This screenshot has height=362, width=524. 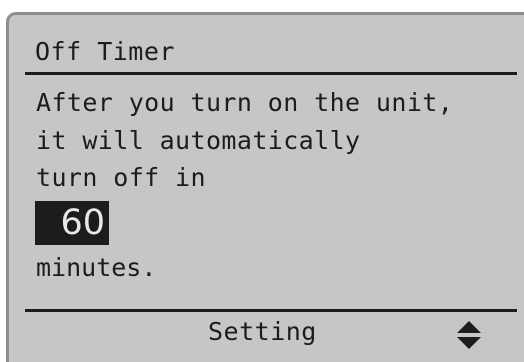 What do you see at coordinates (72, 223) in the screenshot?
I see `timer-value-field: 60` at bounding box center [72, 223].